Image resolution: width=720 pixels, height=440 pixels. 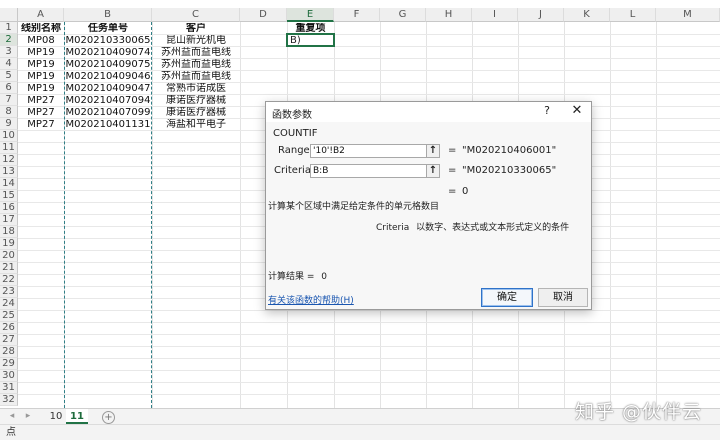 What do you see at coordinates (357, 15) in the screenshot?
I see `column-header-f: F` at bounding box center [357, 15].